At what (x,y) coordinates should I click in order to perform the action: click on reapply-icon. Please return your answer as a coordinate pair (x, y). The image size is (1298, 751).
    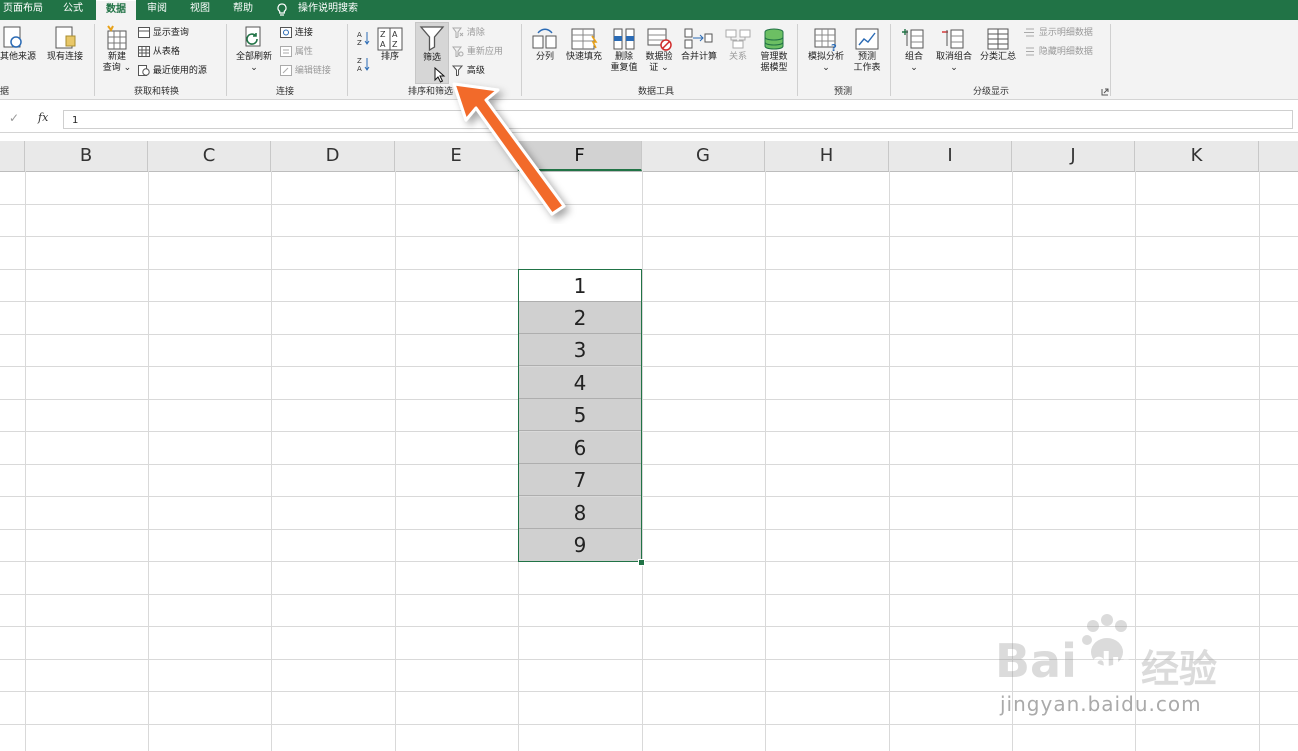
    Looking at the image, I should click on (458, 52).